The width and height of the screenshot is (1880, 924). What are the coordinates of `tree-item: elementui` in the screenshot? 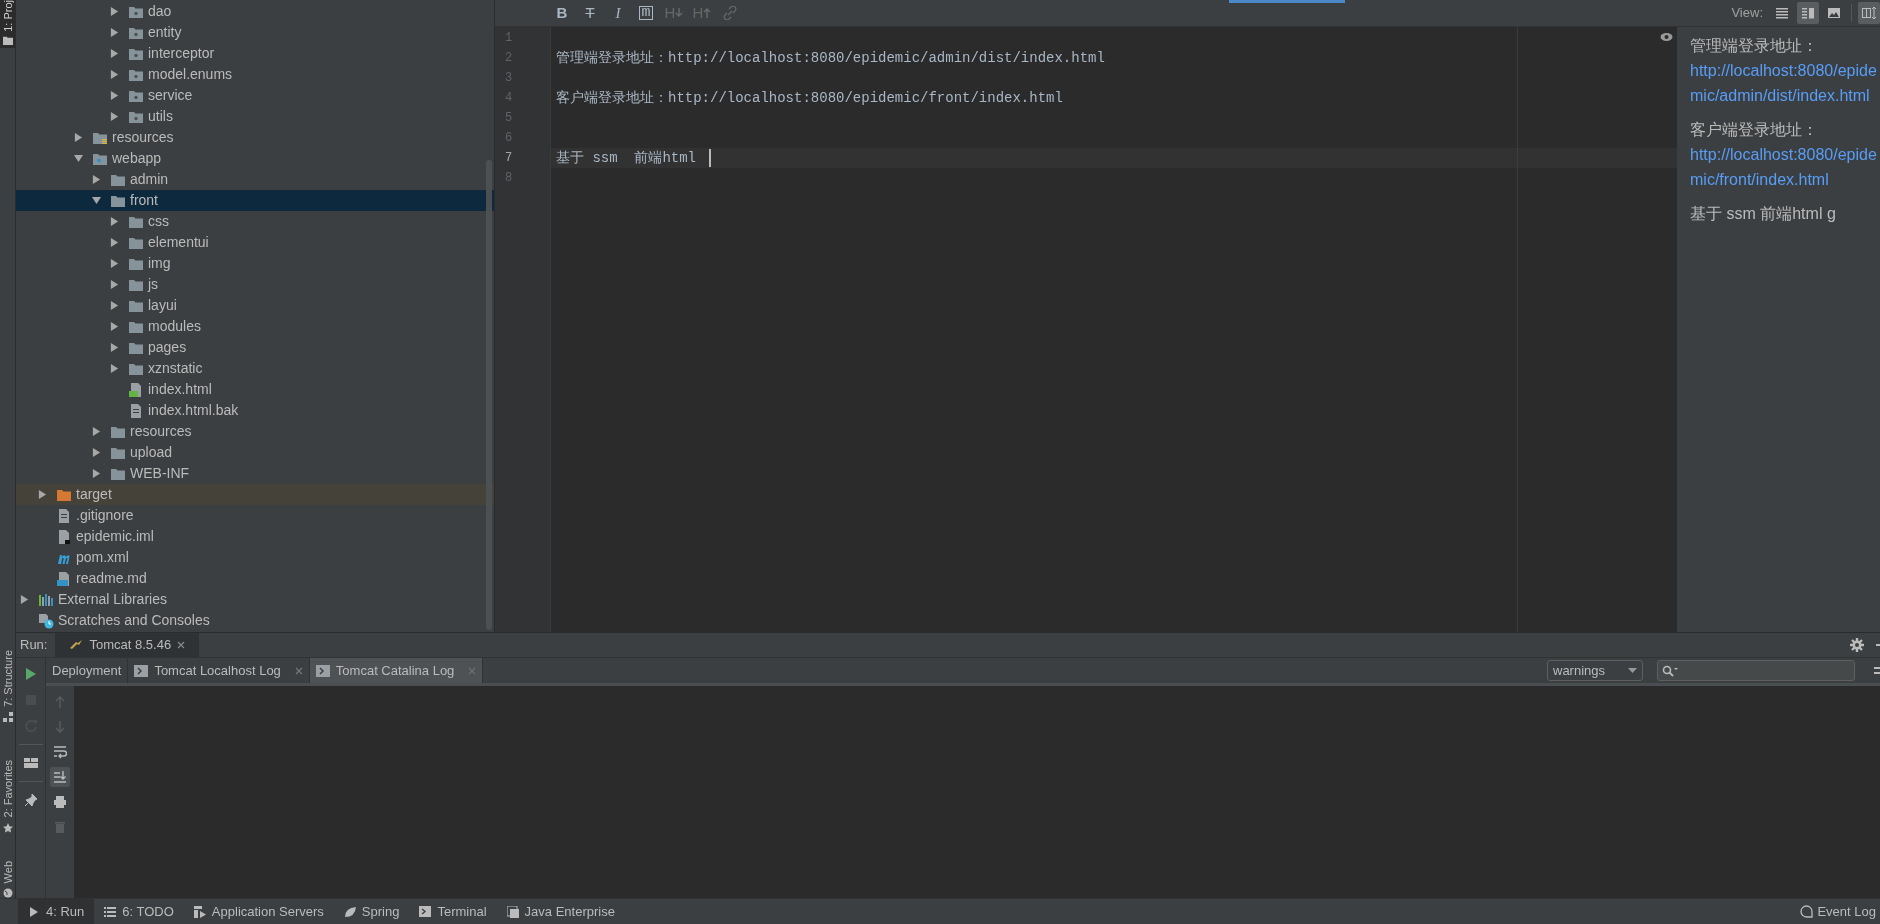 It's located at (255, 242).